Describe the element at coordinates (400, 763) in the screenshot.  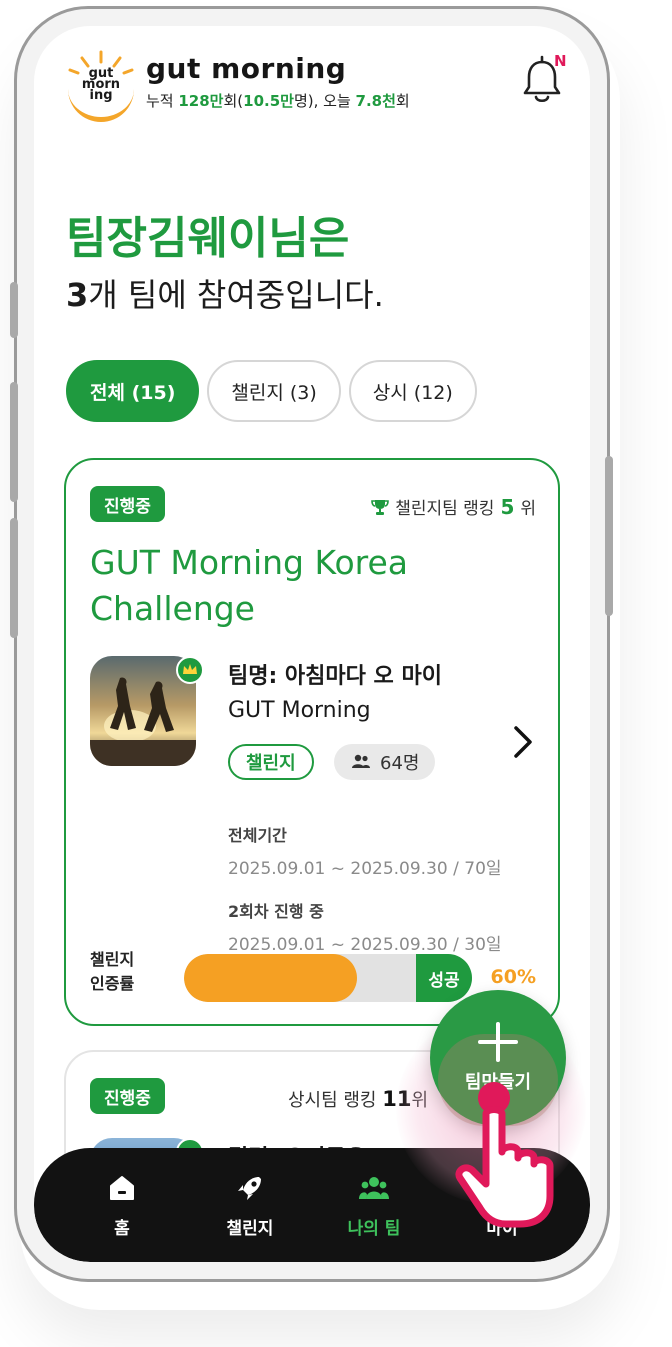
I see `member-count: 64명` at that location.